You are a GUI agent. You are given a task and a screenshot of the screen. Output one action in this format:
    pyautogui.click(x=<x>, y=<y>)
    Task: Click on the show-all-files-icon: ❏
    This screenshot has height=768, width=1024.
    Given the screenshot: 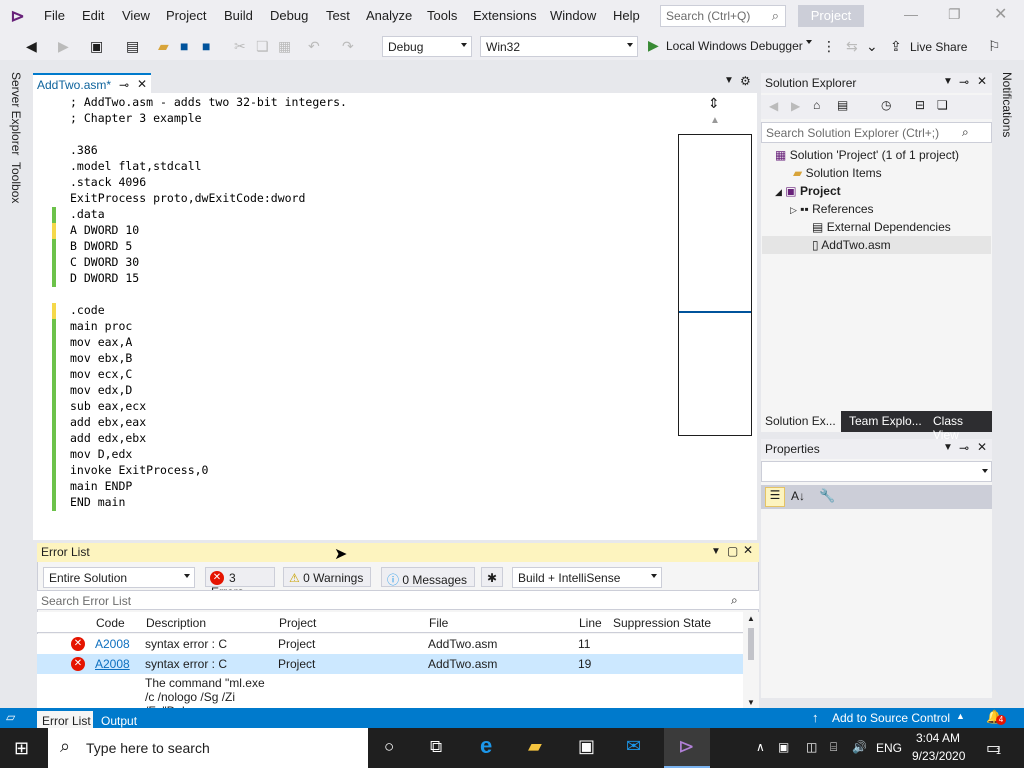 What is the action you would take?
    pyautogui.click(x=942, y=105)
    